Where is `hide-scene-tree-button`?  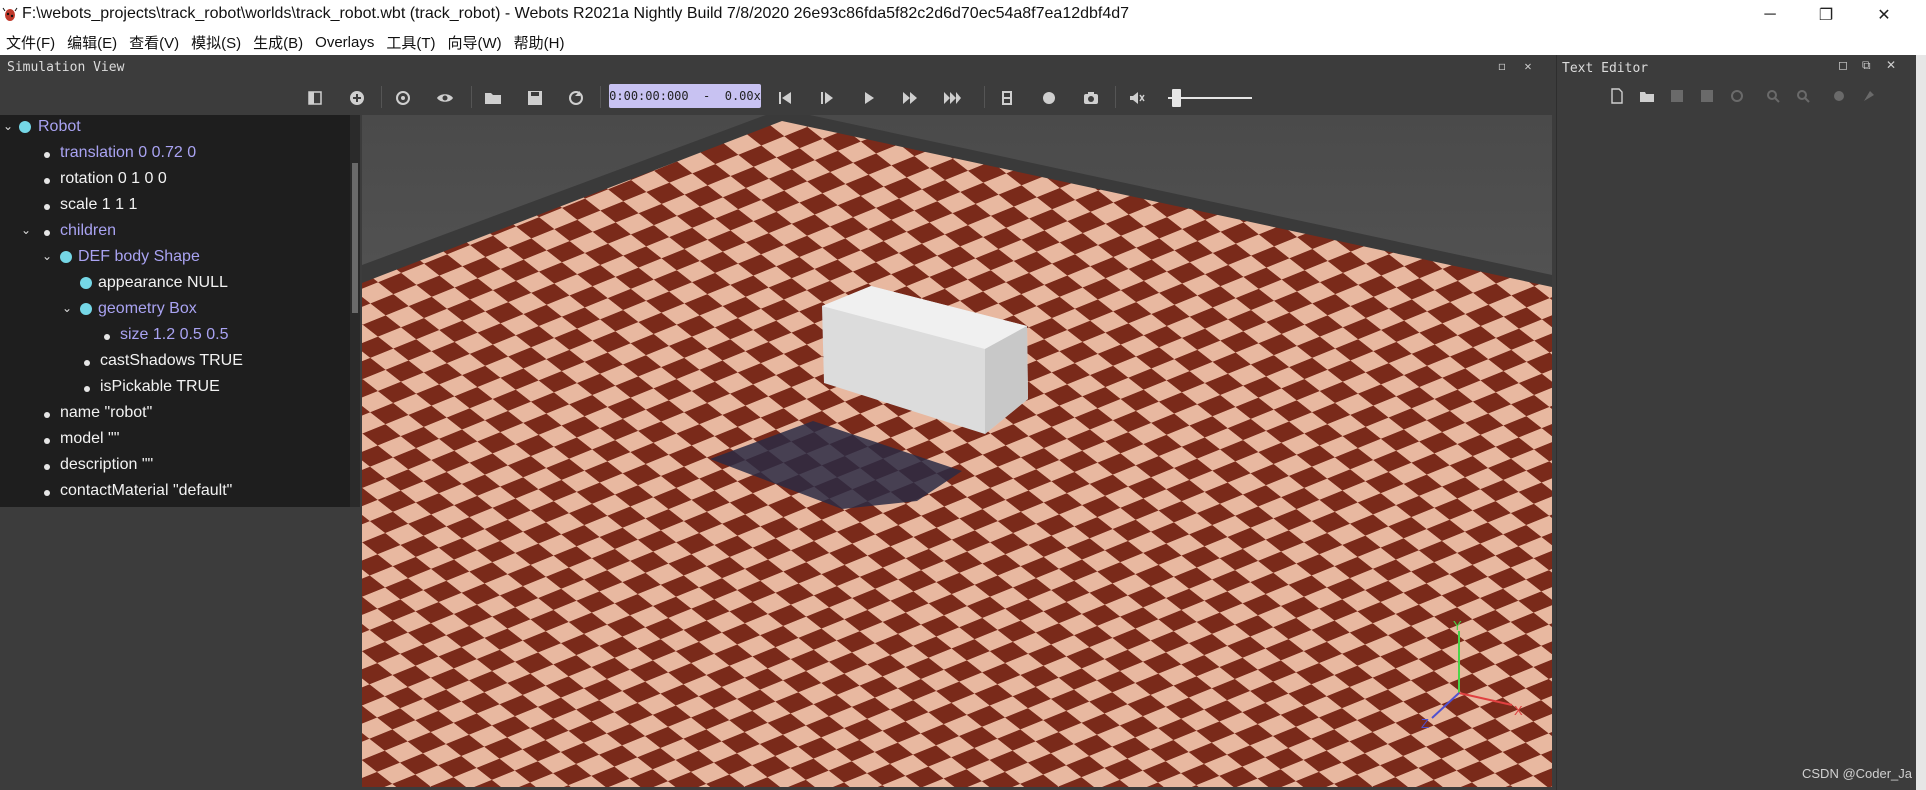
hide-scene-tree-button is located at coordinates (315, 98).